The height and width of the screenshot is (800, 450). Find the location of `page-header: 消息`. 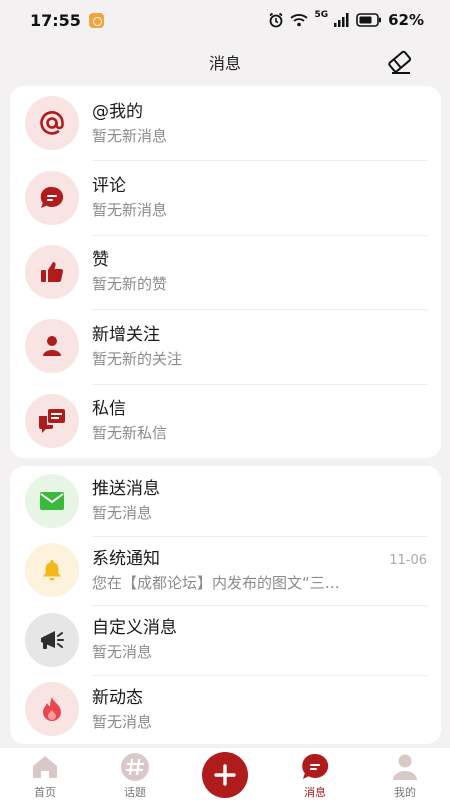

page-header: 消息 is located at coordinates (225, 62).